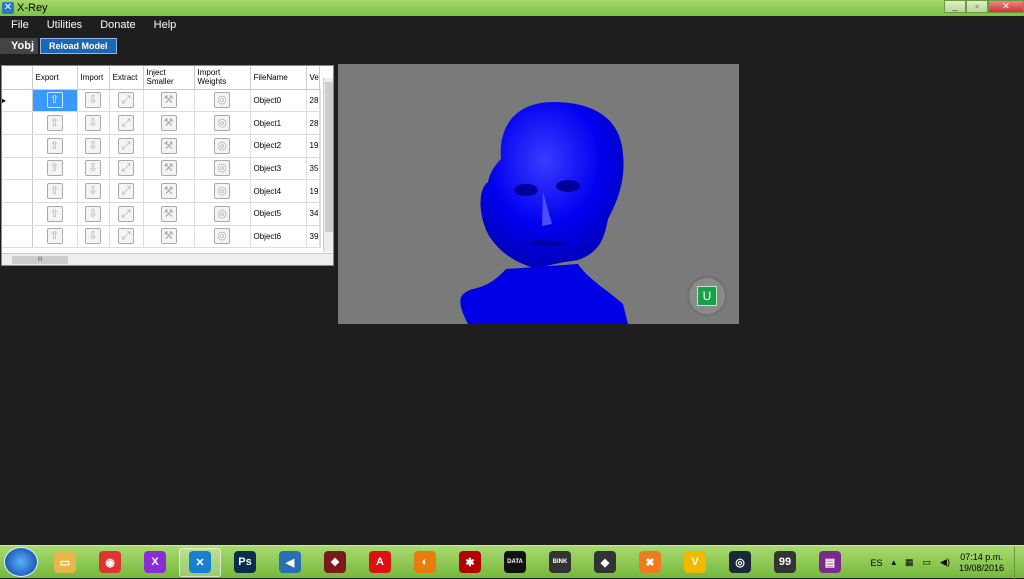 The width and height of the screenshot is (1024, 579). Describe the element at coordinates (78, 46) in the screenshot. I see `reload-model-button: Reload Model` at that location.